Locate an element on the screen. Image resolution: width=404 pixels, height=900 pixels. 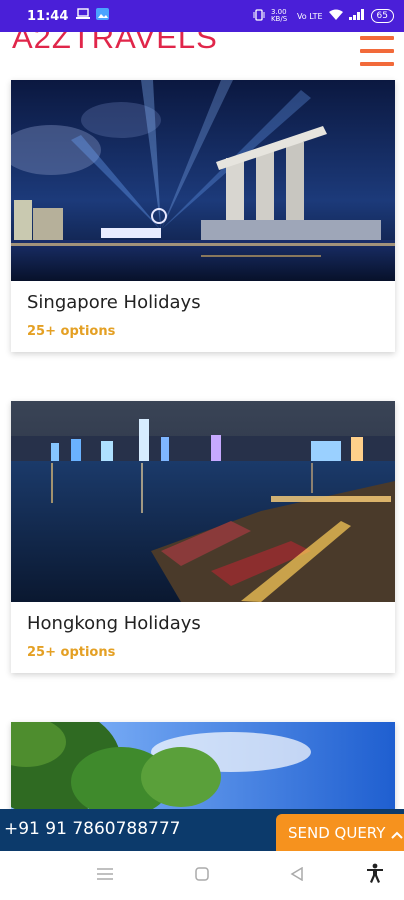
laptop-icon is located at coordinates (83, 16).